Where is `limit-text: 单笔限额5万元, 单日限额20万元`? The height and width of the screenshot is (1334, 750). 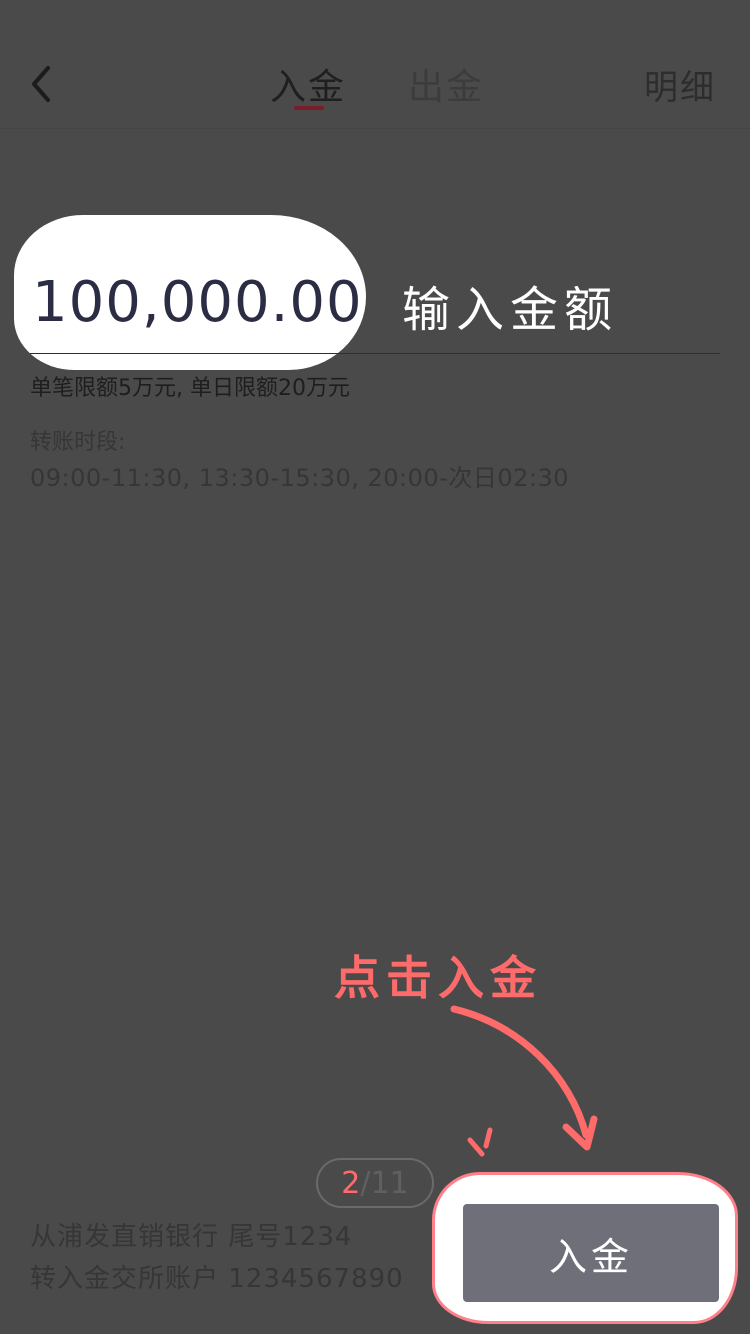
limit-text: 单笔限额5万元, 单日限额20万元 is located at coordinates (190, 388).